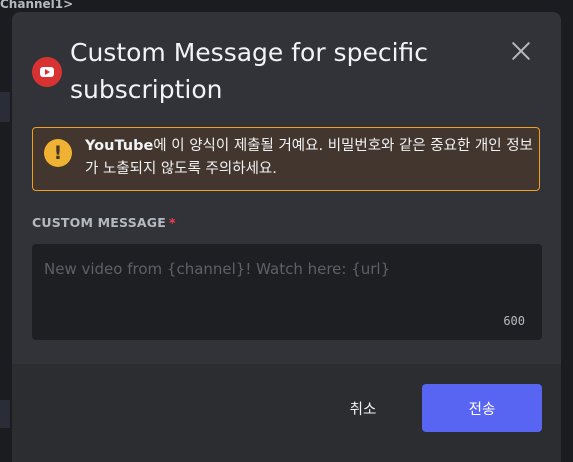  Describe the element at coordinates (482, 408) in the screenshot. I see `submit-button: 전송` at that location.